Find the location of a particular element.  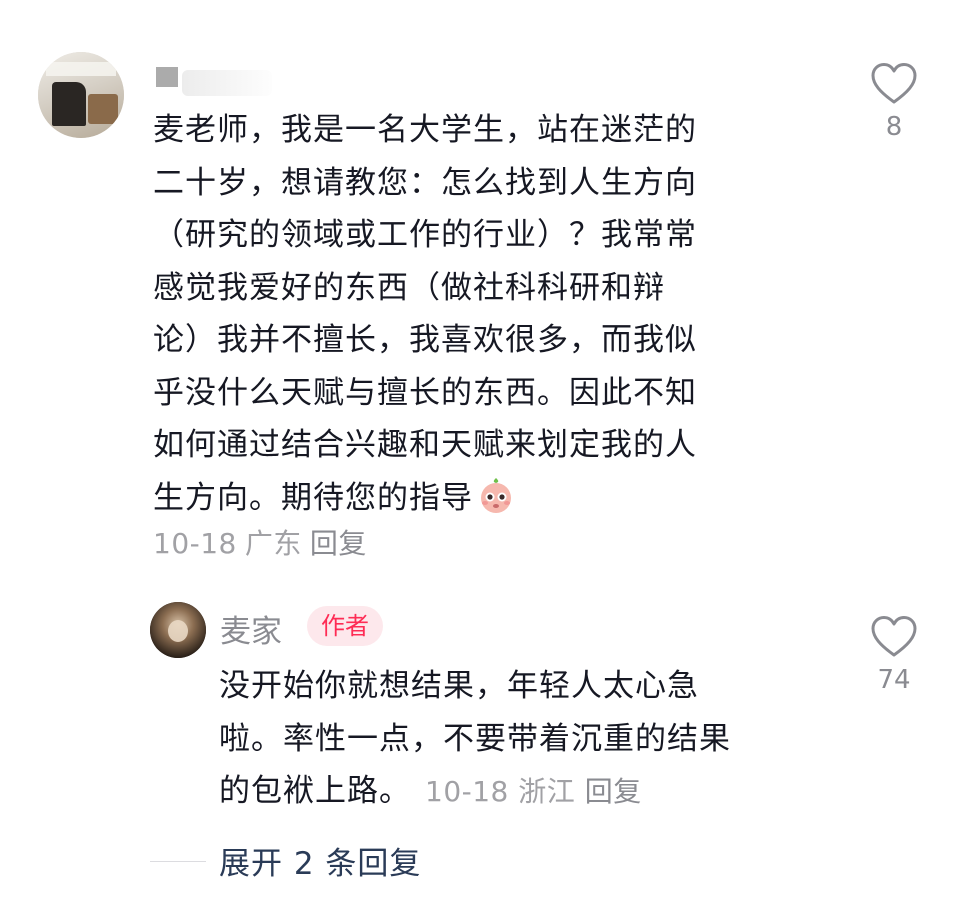

comment-line: 如何通过结合兴趣和天赋来划定我的人 is located at coordinates (425, 445).